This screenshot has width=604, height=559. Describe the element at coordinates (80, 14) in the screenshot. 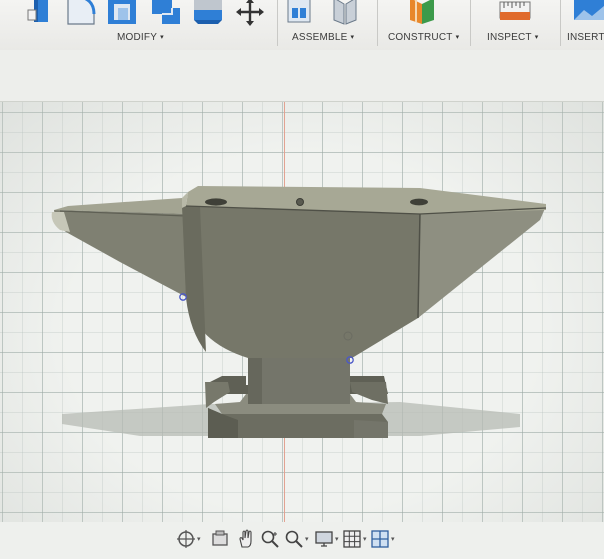

I see `fillet-icon` at that location.